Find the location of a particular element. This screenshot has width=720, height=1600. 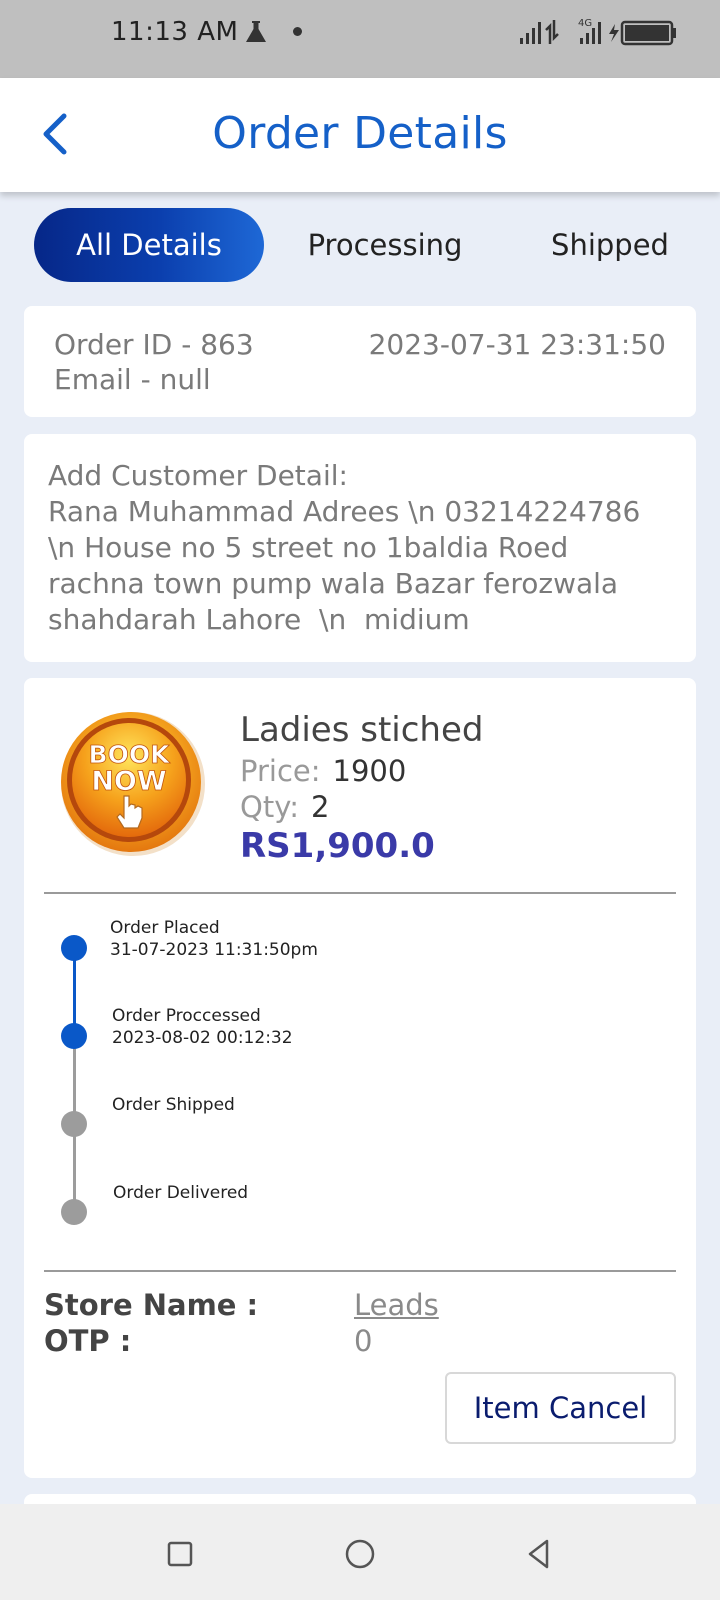

timeline-dot-delivered is located at coordinates (74, 1212).